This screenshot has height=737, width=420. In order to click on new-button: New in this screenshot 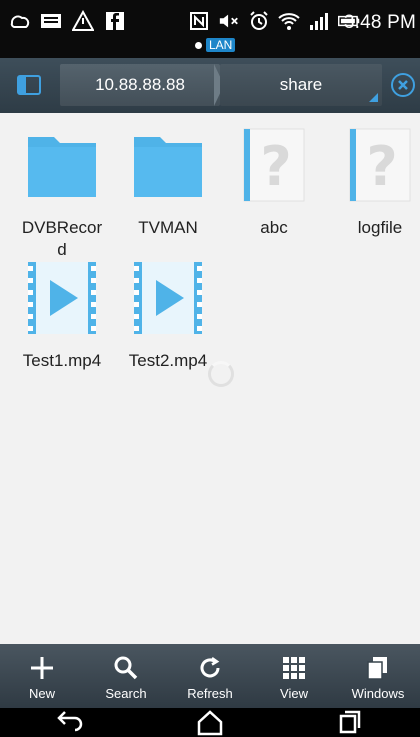, I will do `click(42, 676)`.